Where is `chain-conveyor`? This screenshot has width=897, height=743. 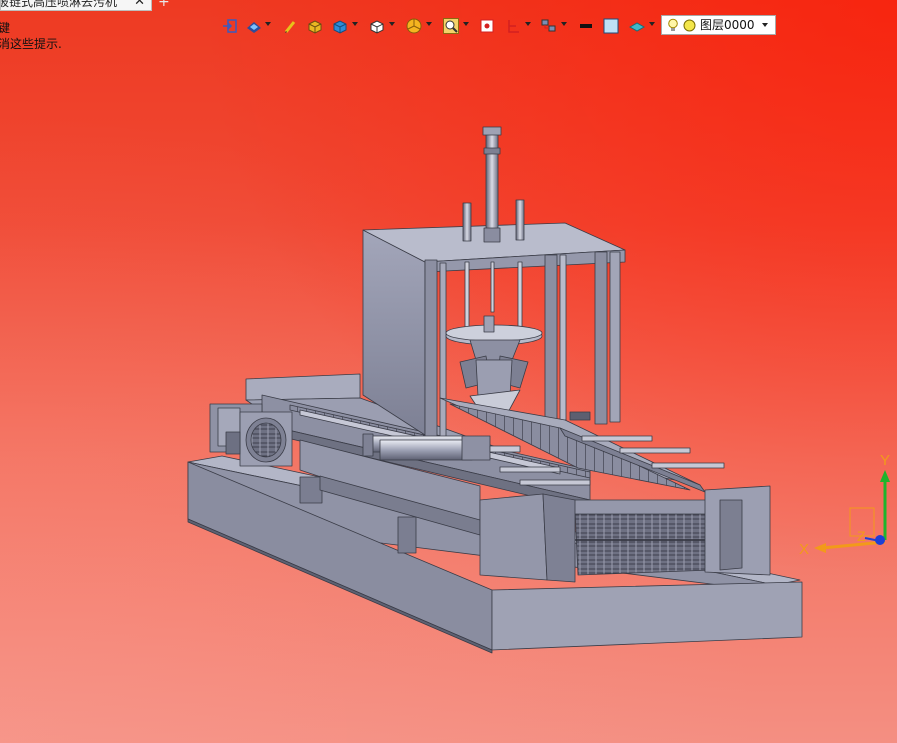 chain-conveyor is located at coordinates (605, 490).